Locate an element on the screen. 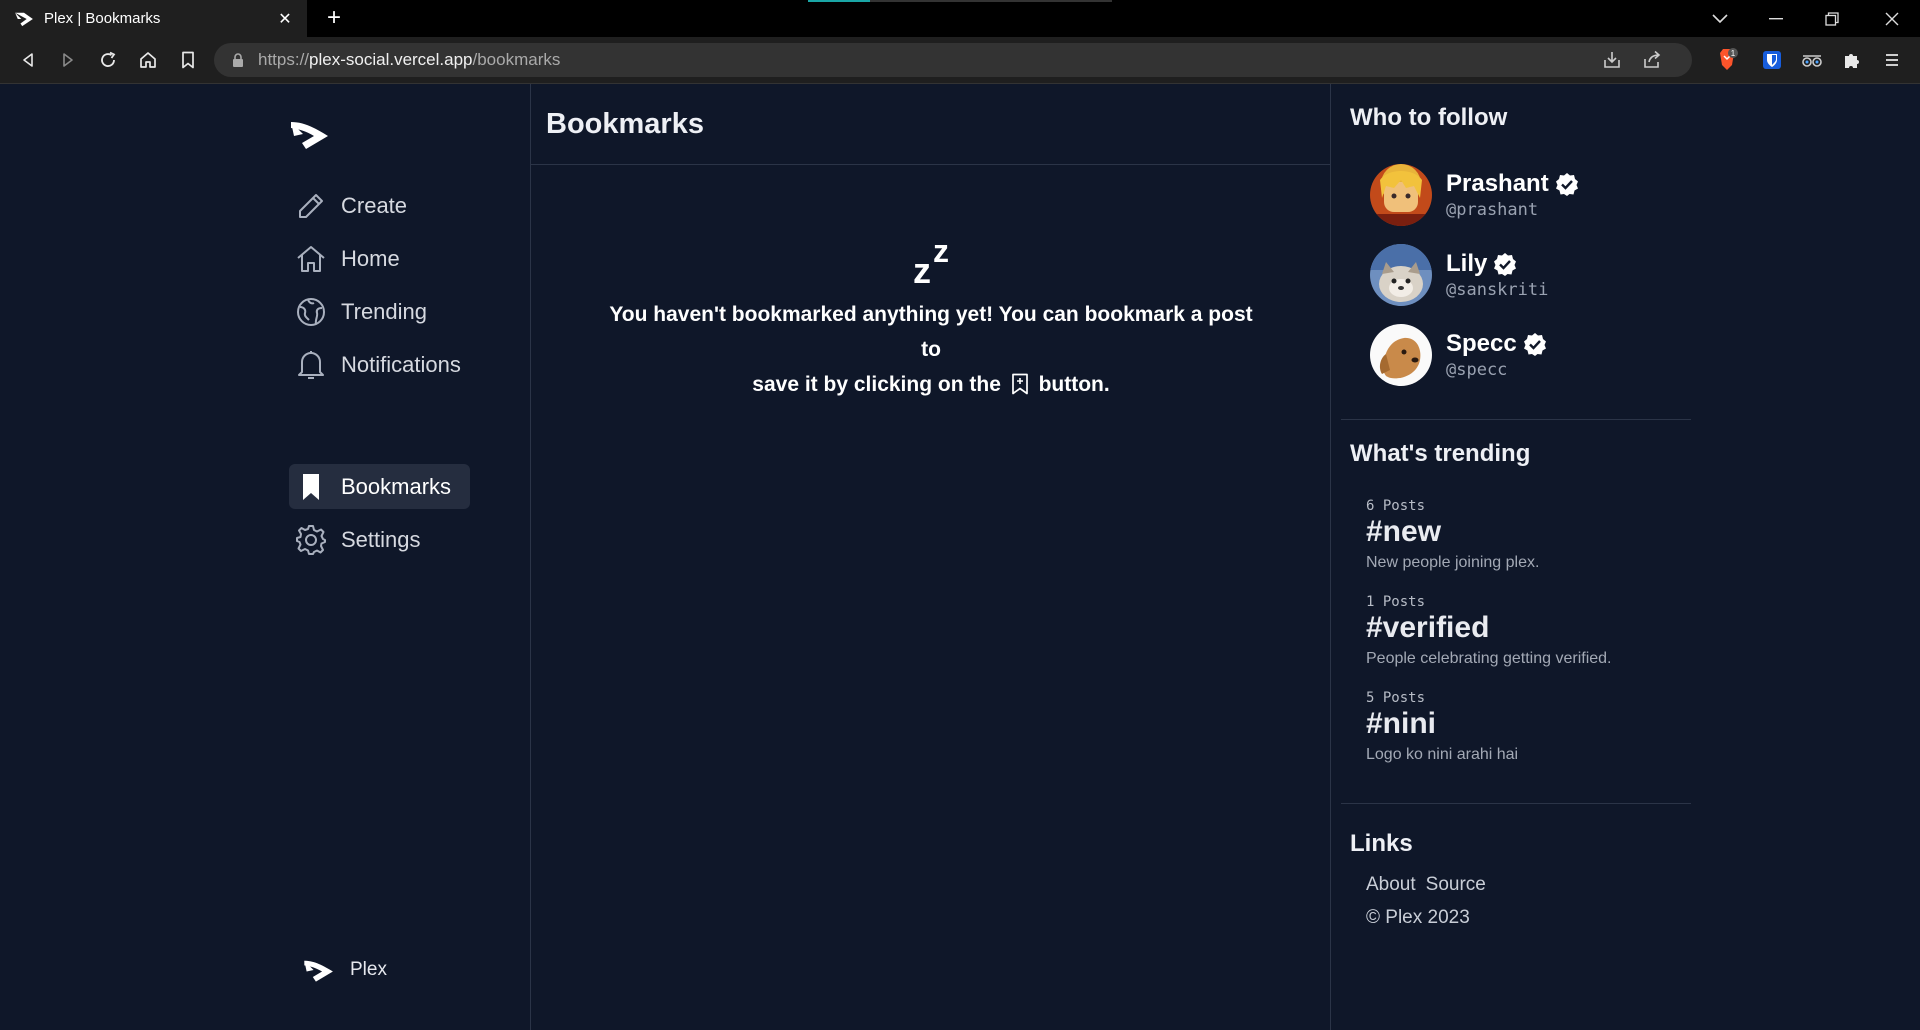 The width and height of the screenshot is (1920, 1030). trend-tag: #nini is located at coordinates (1401, 723).